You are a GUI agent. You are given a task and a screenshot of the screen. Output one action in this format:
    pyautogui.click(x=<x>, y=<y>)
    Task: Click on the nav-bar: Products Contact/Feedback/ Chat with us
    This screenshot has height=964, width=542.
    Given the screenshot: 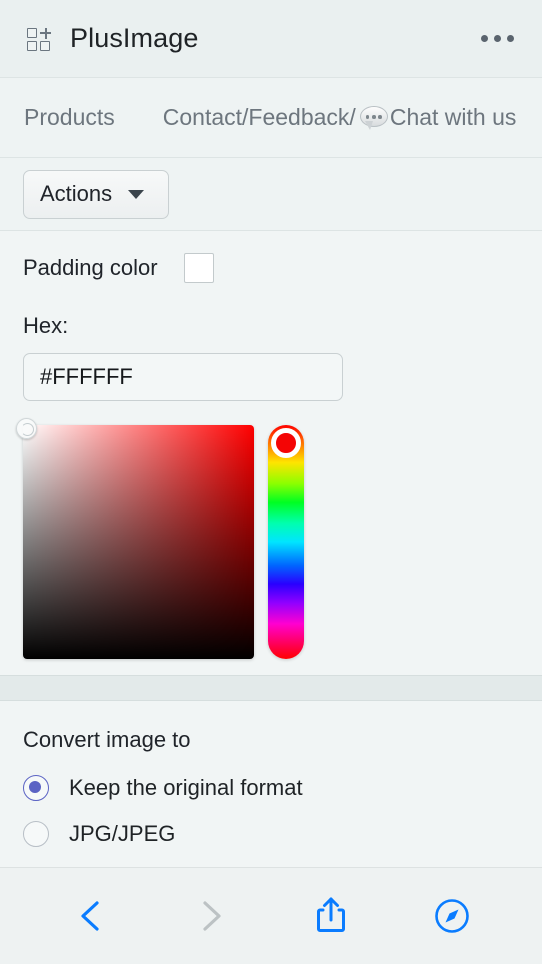 What is the action you would take?
    pyautogui.click(x=271, y=118)
    